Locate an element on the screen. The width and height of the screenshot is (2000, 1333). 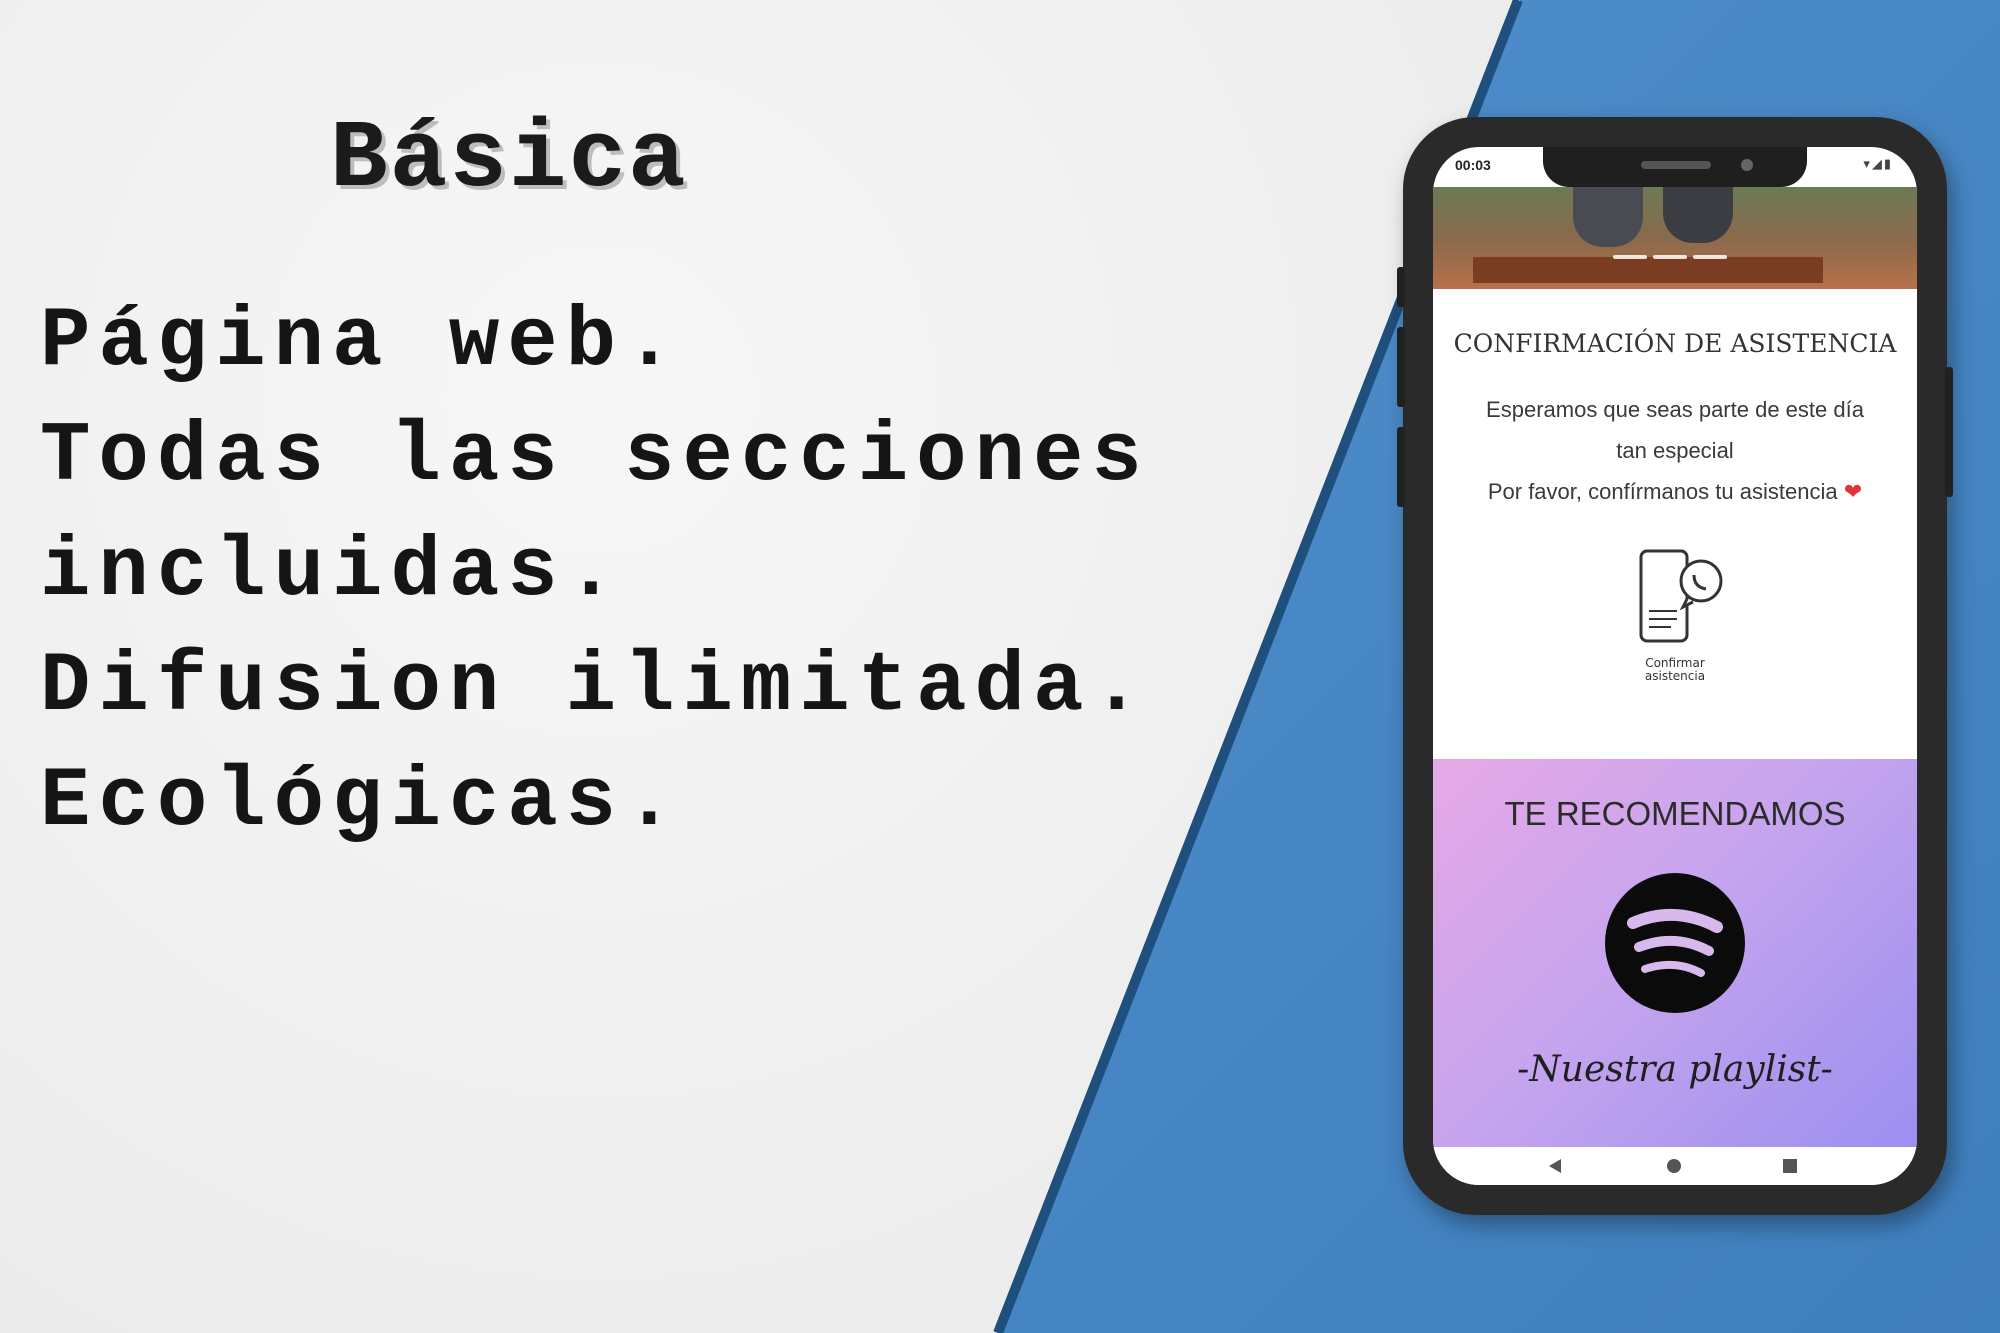
rsvp-title: CONFIRMACIÓN DE ASISTENCIA is located at coordinates (1675, 343).